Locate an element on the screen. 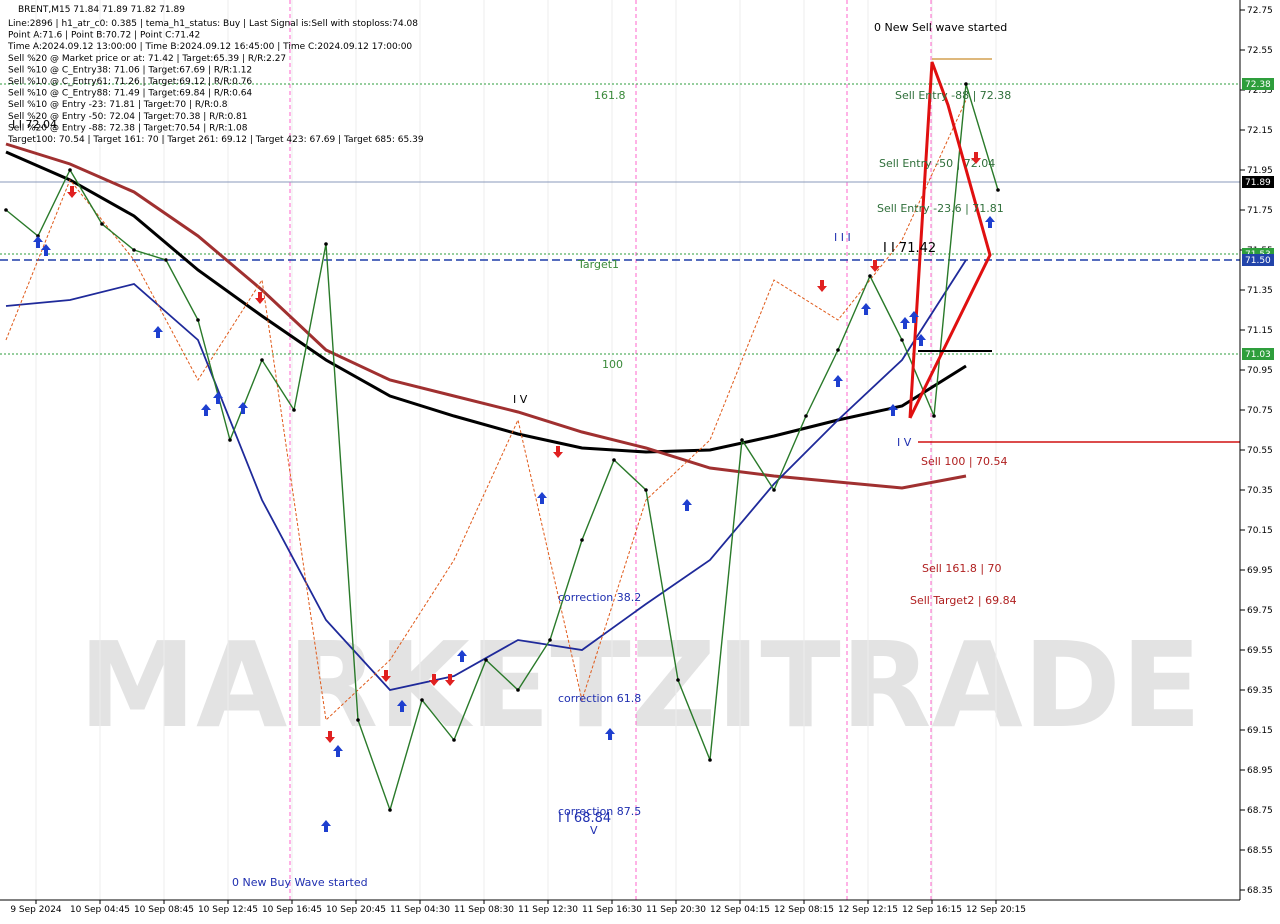  x-tick-label: 9 Sep 2024 is located at coordinates (36, 910).